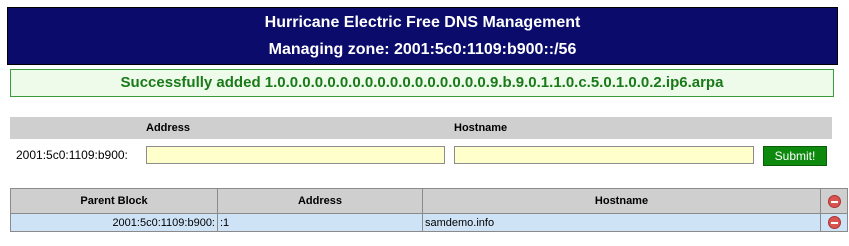  What do you see at coordinates (422, 22) in the screenshot?
I see `page-title: Hurricane Electric Free DNS Management` at bounding box center [422, 22].